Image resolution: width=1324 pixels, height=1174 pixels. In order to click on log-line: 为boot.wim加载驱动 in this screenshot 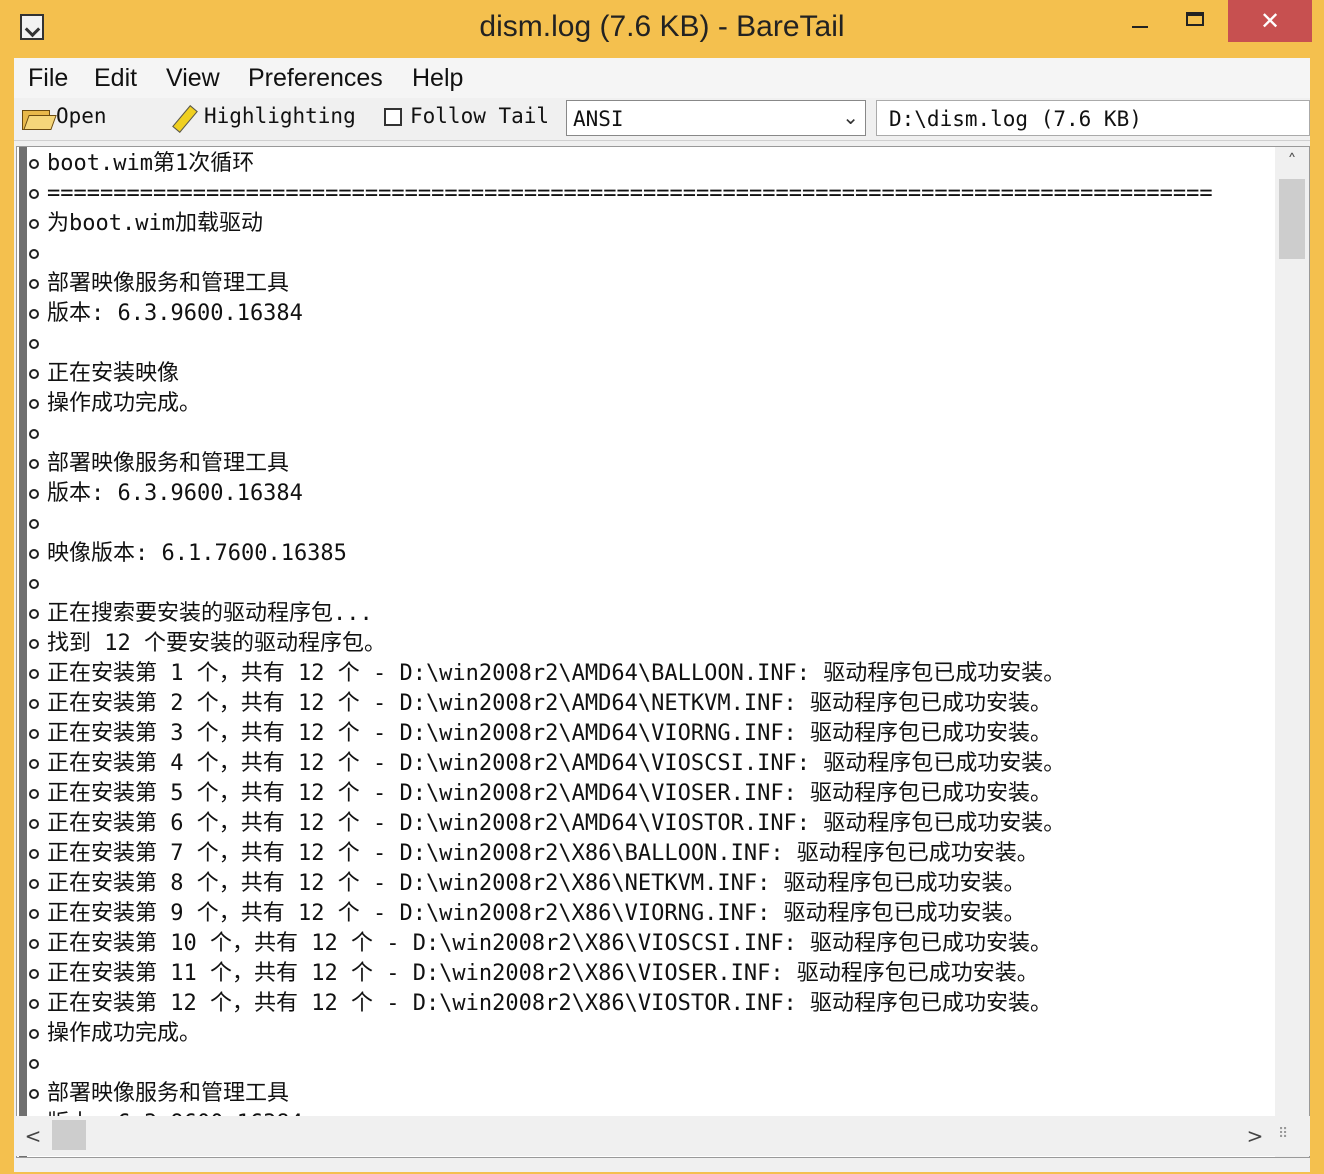, I will do `click(646, 224)`.